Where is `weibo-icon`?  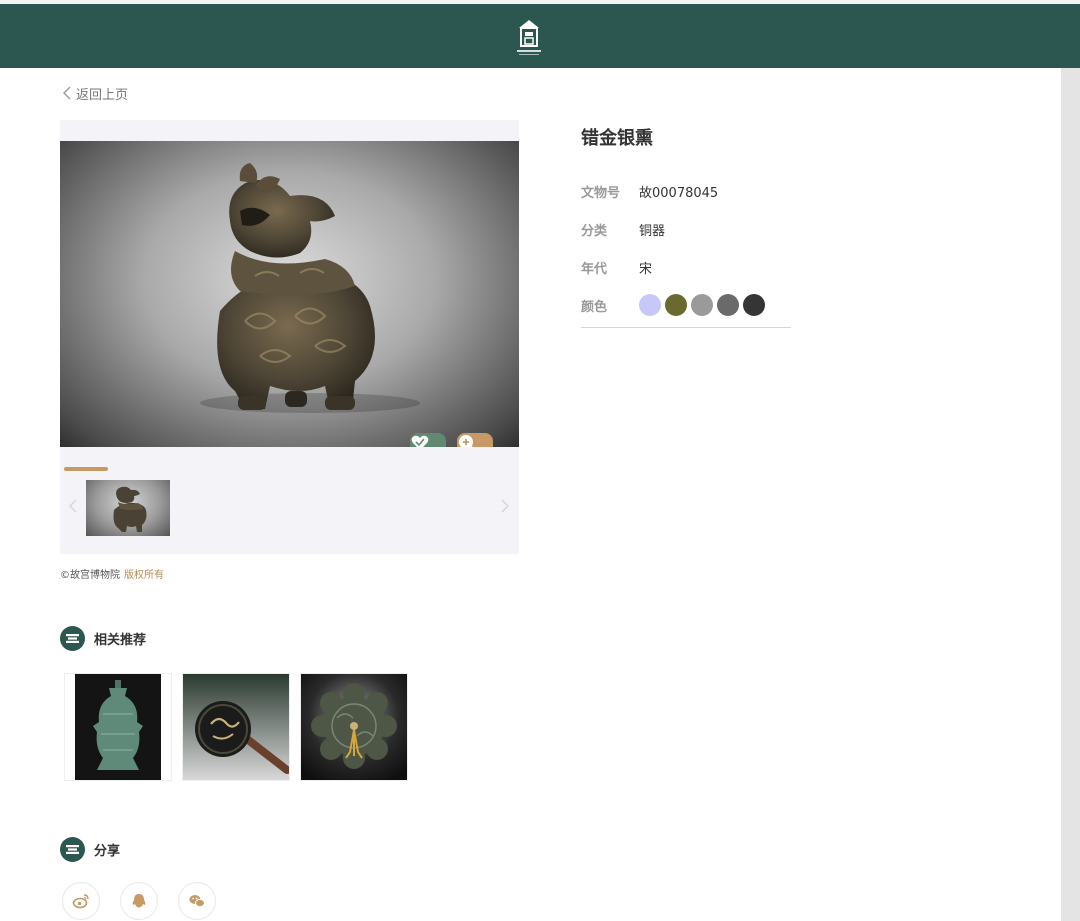
weibo-icon is located at coordinates (80, 901).